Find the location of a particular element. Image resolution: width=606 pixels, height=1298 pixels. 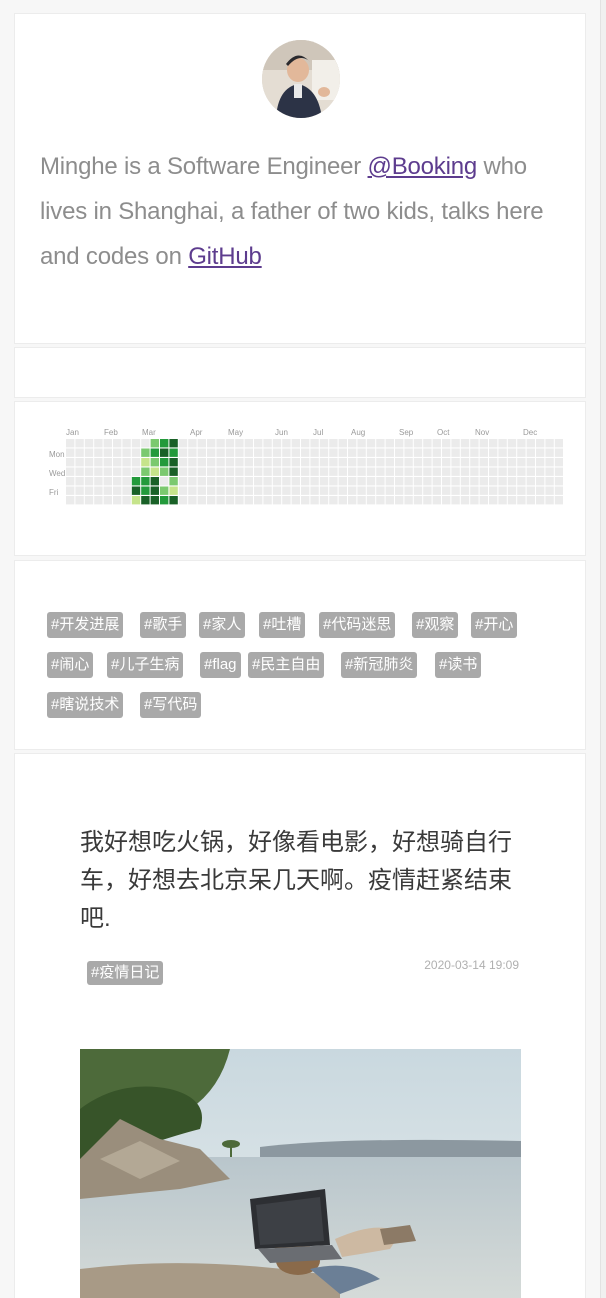

tag-chip: #瞎说技术 is located at coordinates (85, 705).